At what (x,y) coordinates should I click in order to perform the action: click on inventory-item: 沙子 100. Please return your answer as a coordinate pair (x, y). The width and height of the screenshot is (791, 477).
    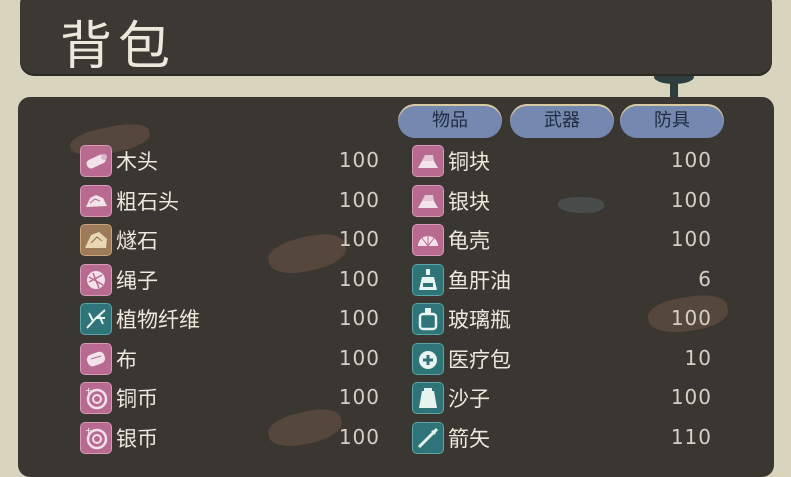
    Looking at the image, I should click on (567, 397).